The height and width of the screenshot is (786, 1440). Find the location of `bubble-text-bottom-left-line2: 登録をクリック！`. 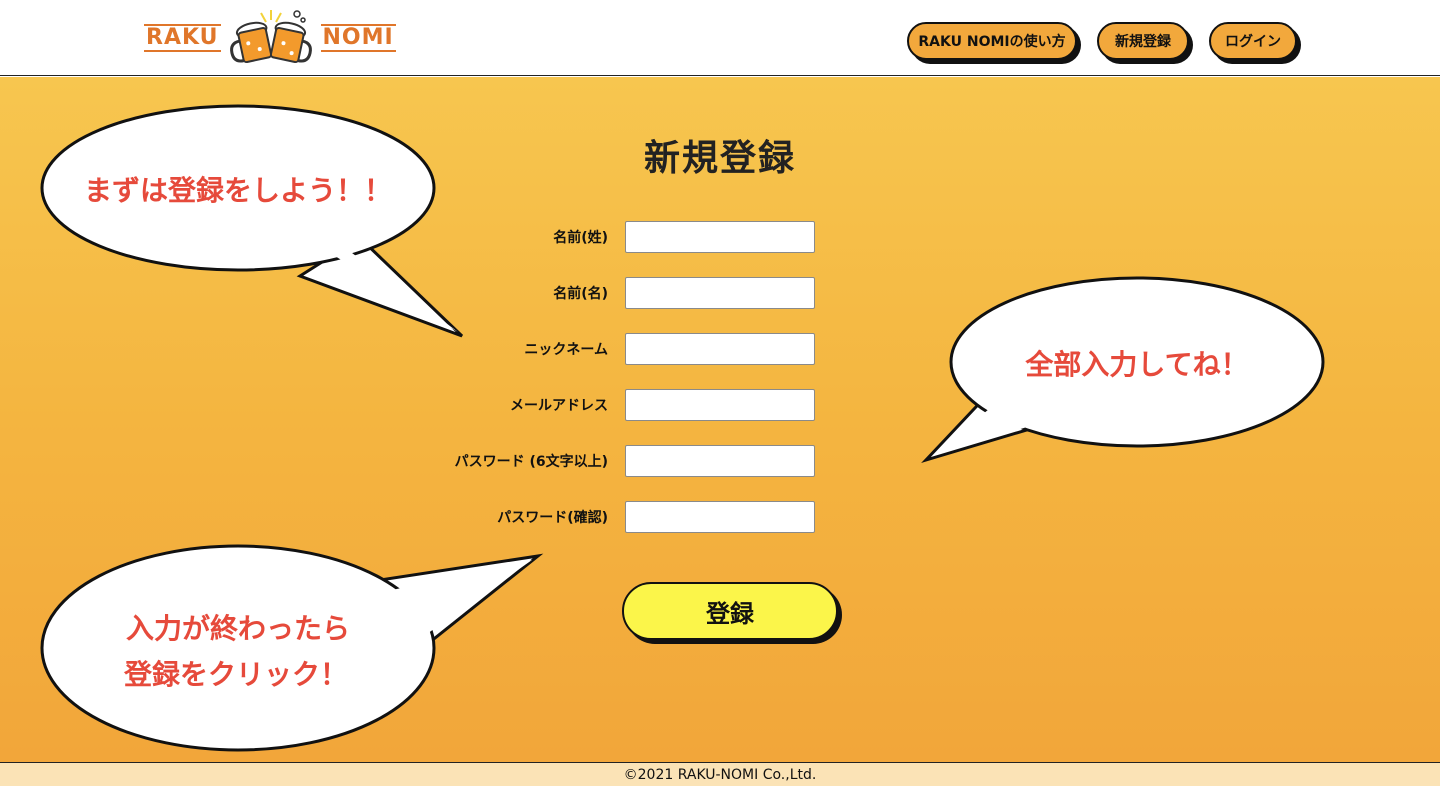

bubble-text-bottom-left-line2: 登録をクリック！ is located at coordinates (235, 674).